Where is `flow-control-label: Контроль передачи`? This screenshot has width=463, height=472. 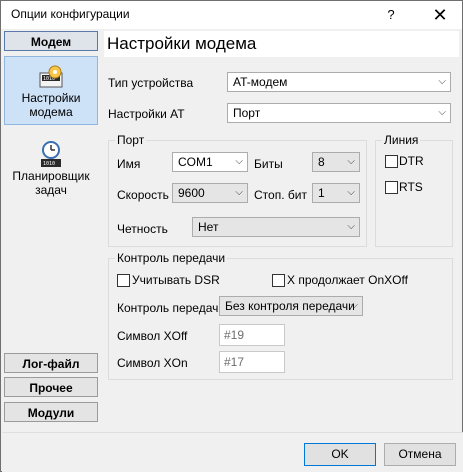 flow-control-label: Контроль передачи is located at coordinates (171, 308).